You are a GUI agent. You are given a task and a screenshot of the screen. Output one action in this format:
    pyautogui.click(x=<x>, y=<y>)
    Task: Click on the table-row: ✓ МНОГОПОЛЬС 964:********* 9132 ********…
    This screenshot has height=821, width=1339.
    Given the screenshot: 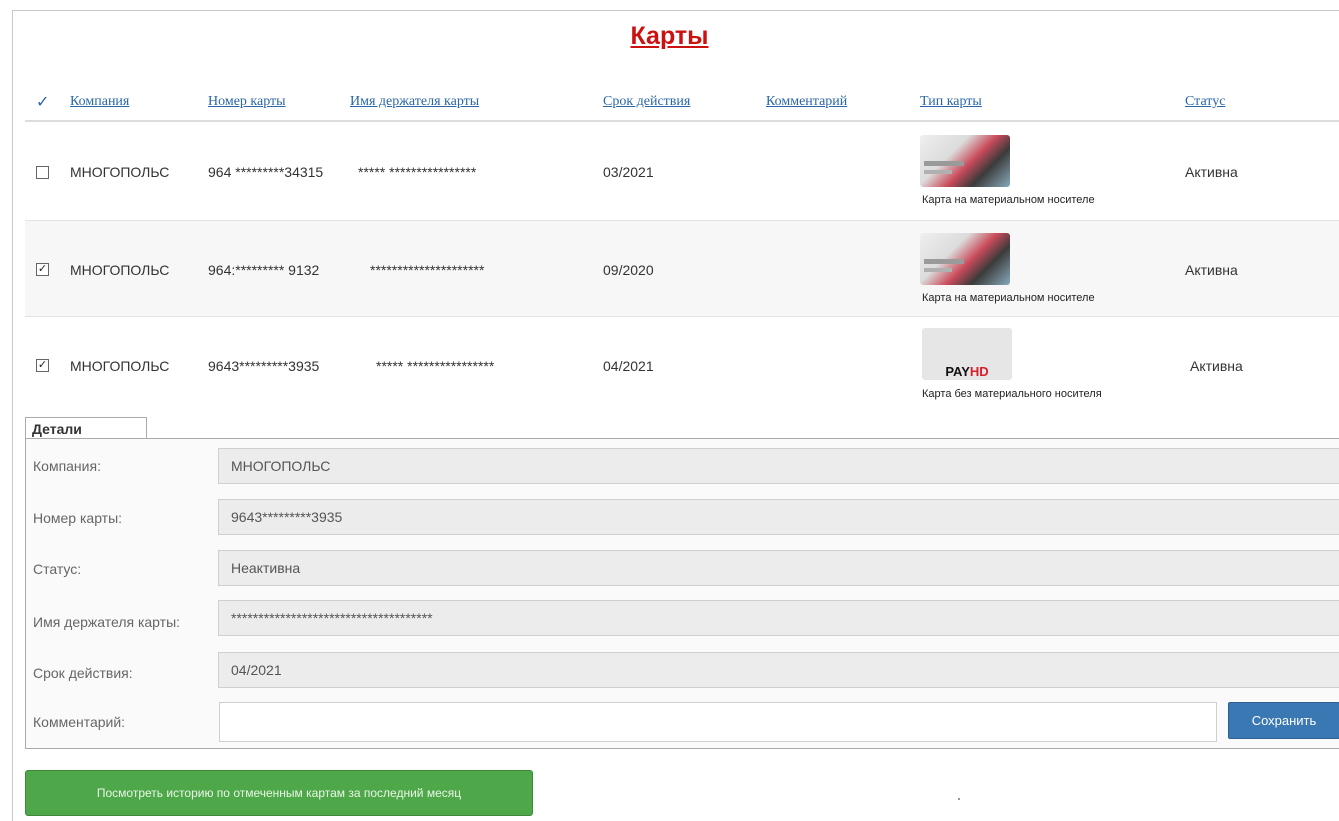 What is the action you would take?
    pyautogui.click(x=682, y=269)
    